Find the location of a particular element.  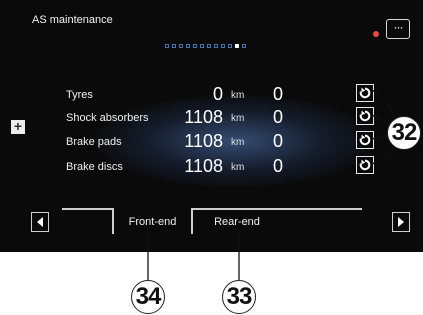

callout-33: 33 is located at coordinates (239, 297).